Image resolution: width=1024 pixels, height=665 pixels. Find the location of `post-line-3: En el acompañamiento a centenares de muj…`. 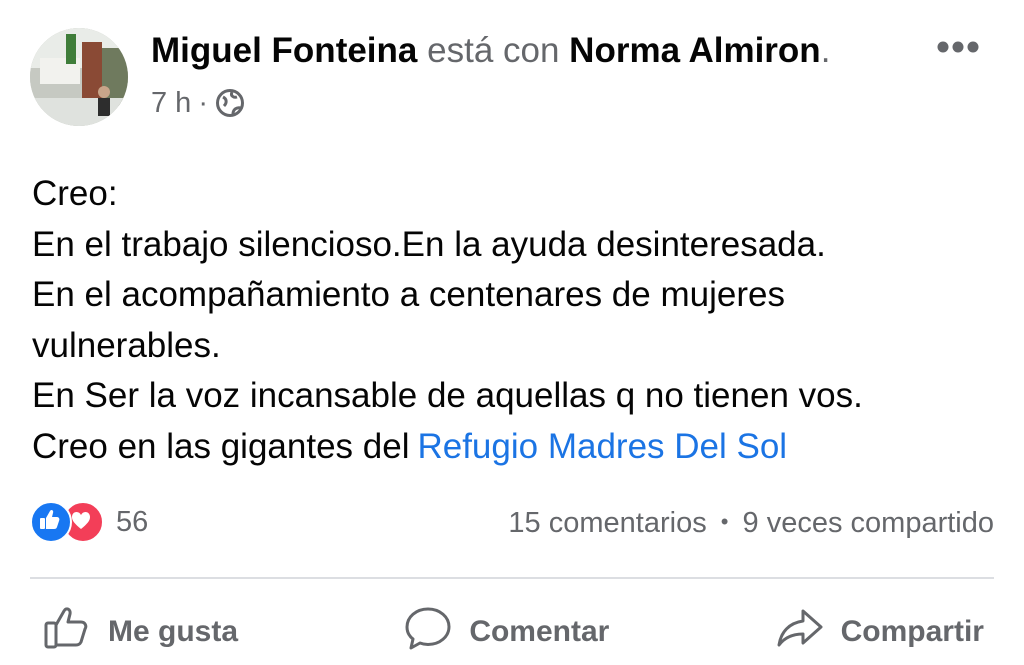

post-line-3: En el acompañamiento a centenares de muj… is located at coordinates (408, 294).